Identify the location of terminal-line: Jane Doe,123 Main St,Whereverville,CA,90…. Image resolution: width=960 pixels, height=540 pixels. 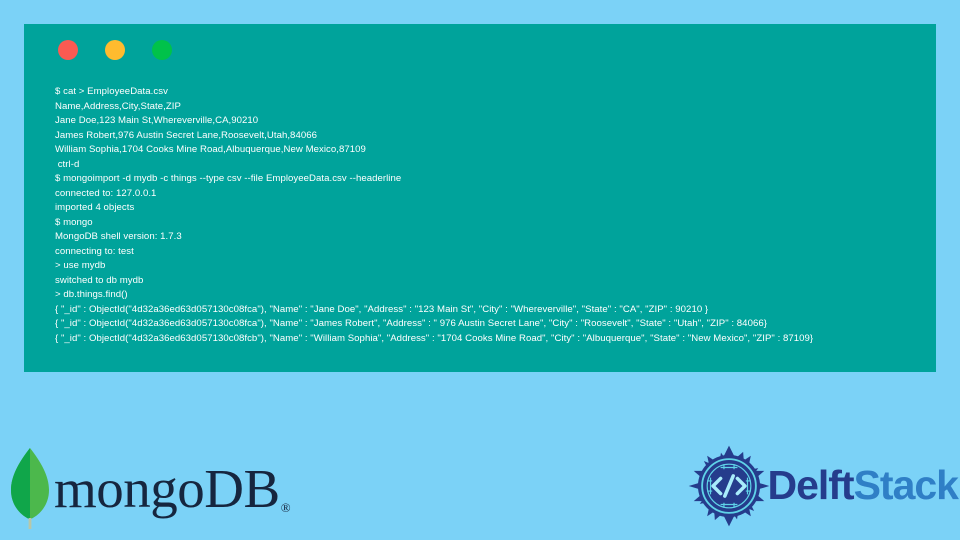
(157, 120).